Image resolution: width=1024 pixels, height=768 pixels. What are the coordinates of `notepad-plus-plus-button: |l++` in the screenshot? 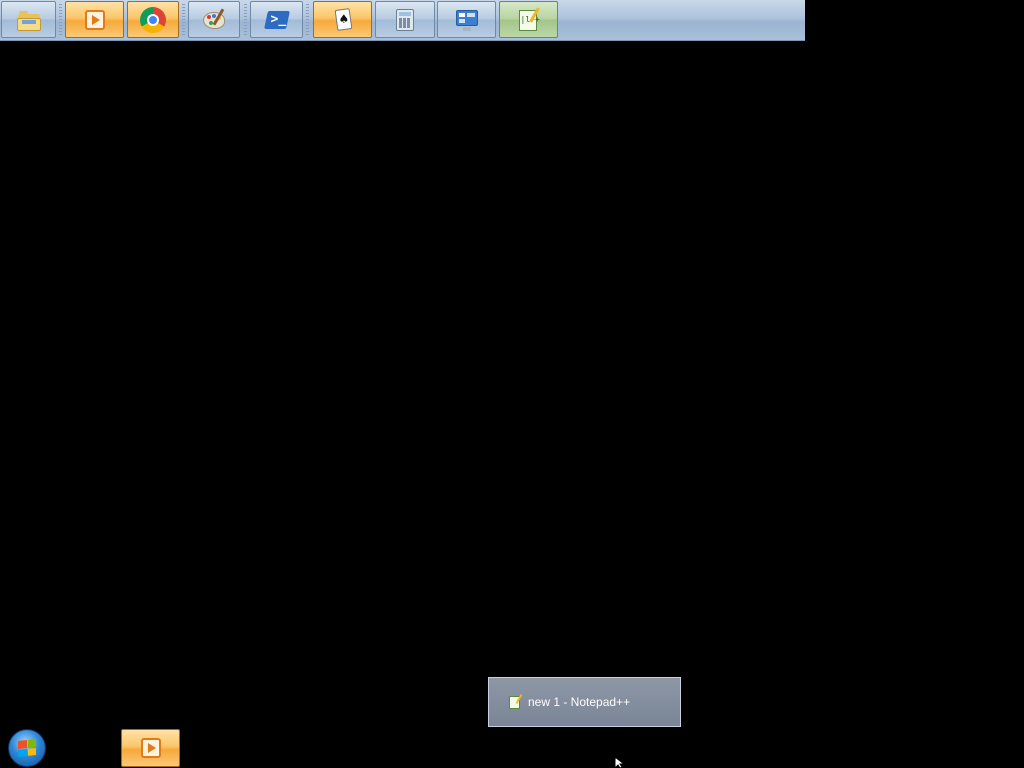 It's located at (528, 19).